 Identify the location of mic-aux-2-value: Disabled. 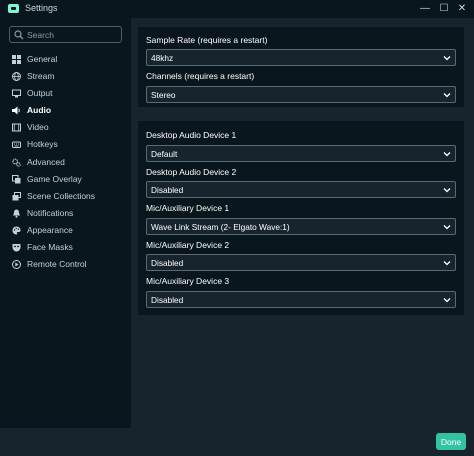
(167, 263).